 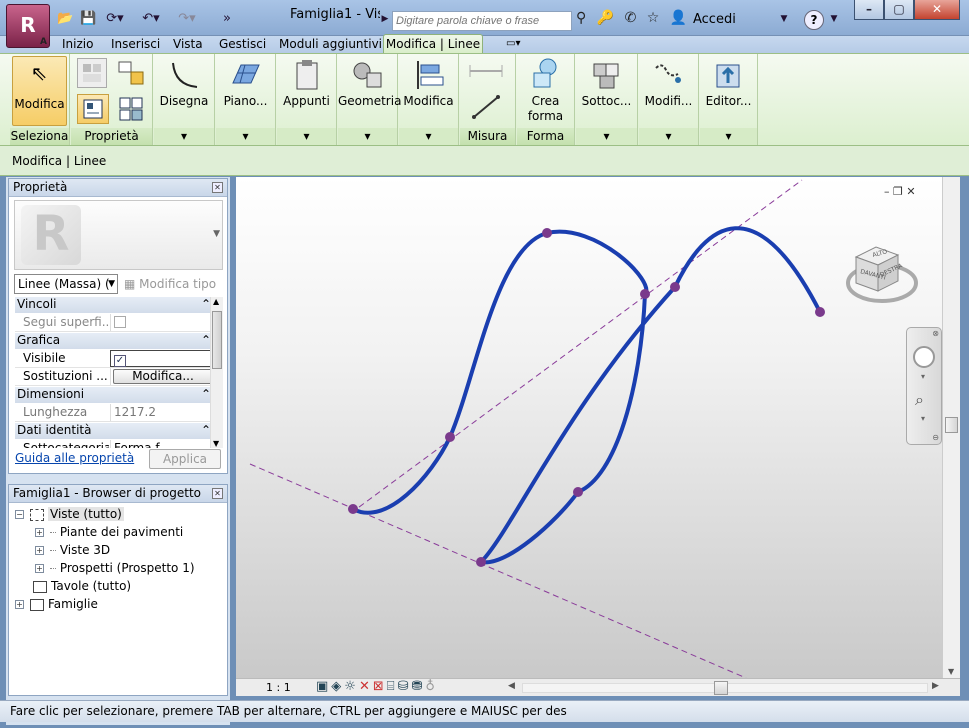 I want to click on work-plane-icon, so click(x=245, y=75).